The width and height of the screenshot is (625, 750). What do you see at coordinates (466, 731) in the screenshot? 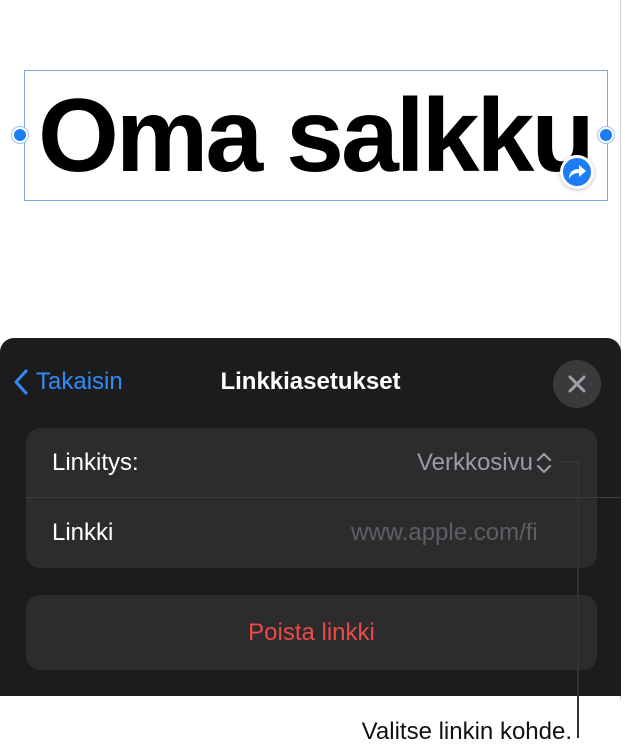
I see `callout-text: Valitse linkin kohde.` at bounding box center [466, 731].